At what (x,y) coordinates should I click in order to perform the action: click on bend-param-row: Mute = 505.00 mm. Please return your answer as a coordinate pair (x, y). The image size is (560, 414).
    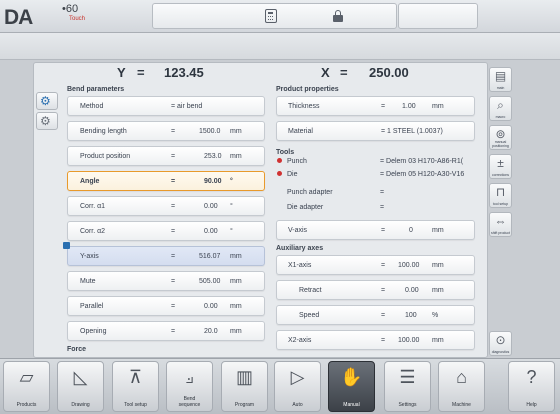
    Looking at the image, I should click on (166, 281).